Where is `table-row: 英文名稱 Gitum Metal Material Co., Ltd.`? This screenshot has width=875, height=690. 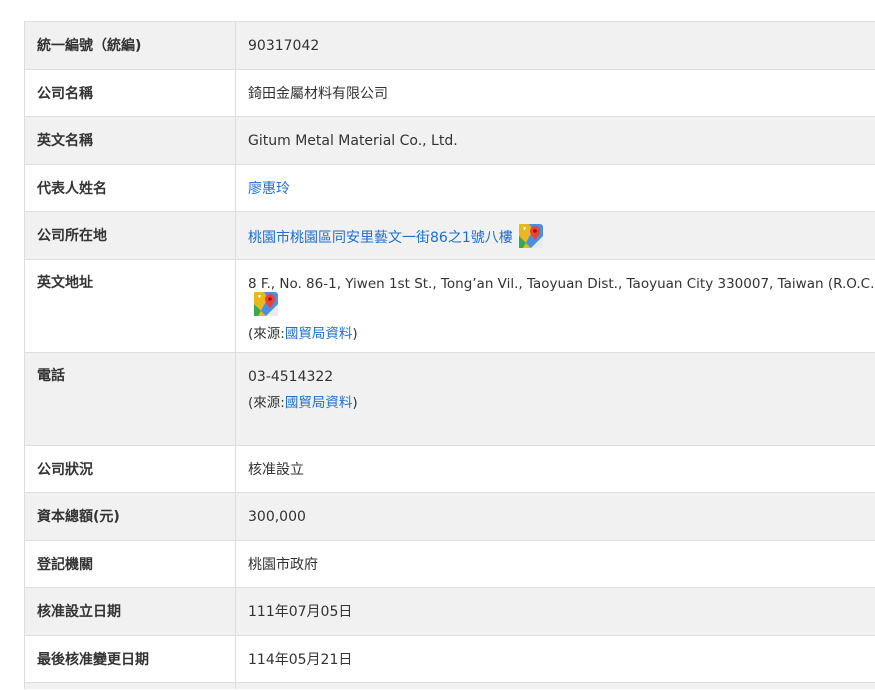
table-row: 英文名稱 Gitum Metal Material Co., Ltd. is located at coordinates (449, 140).